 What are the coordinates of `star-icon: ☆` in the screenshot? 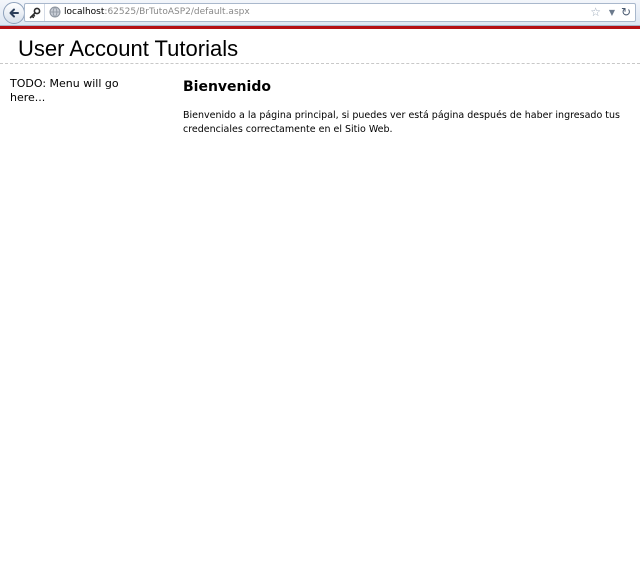 It's located at (595, 12).